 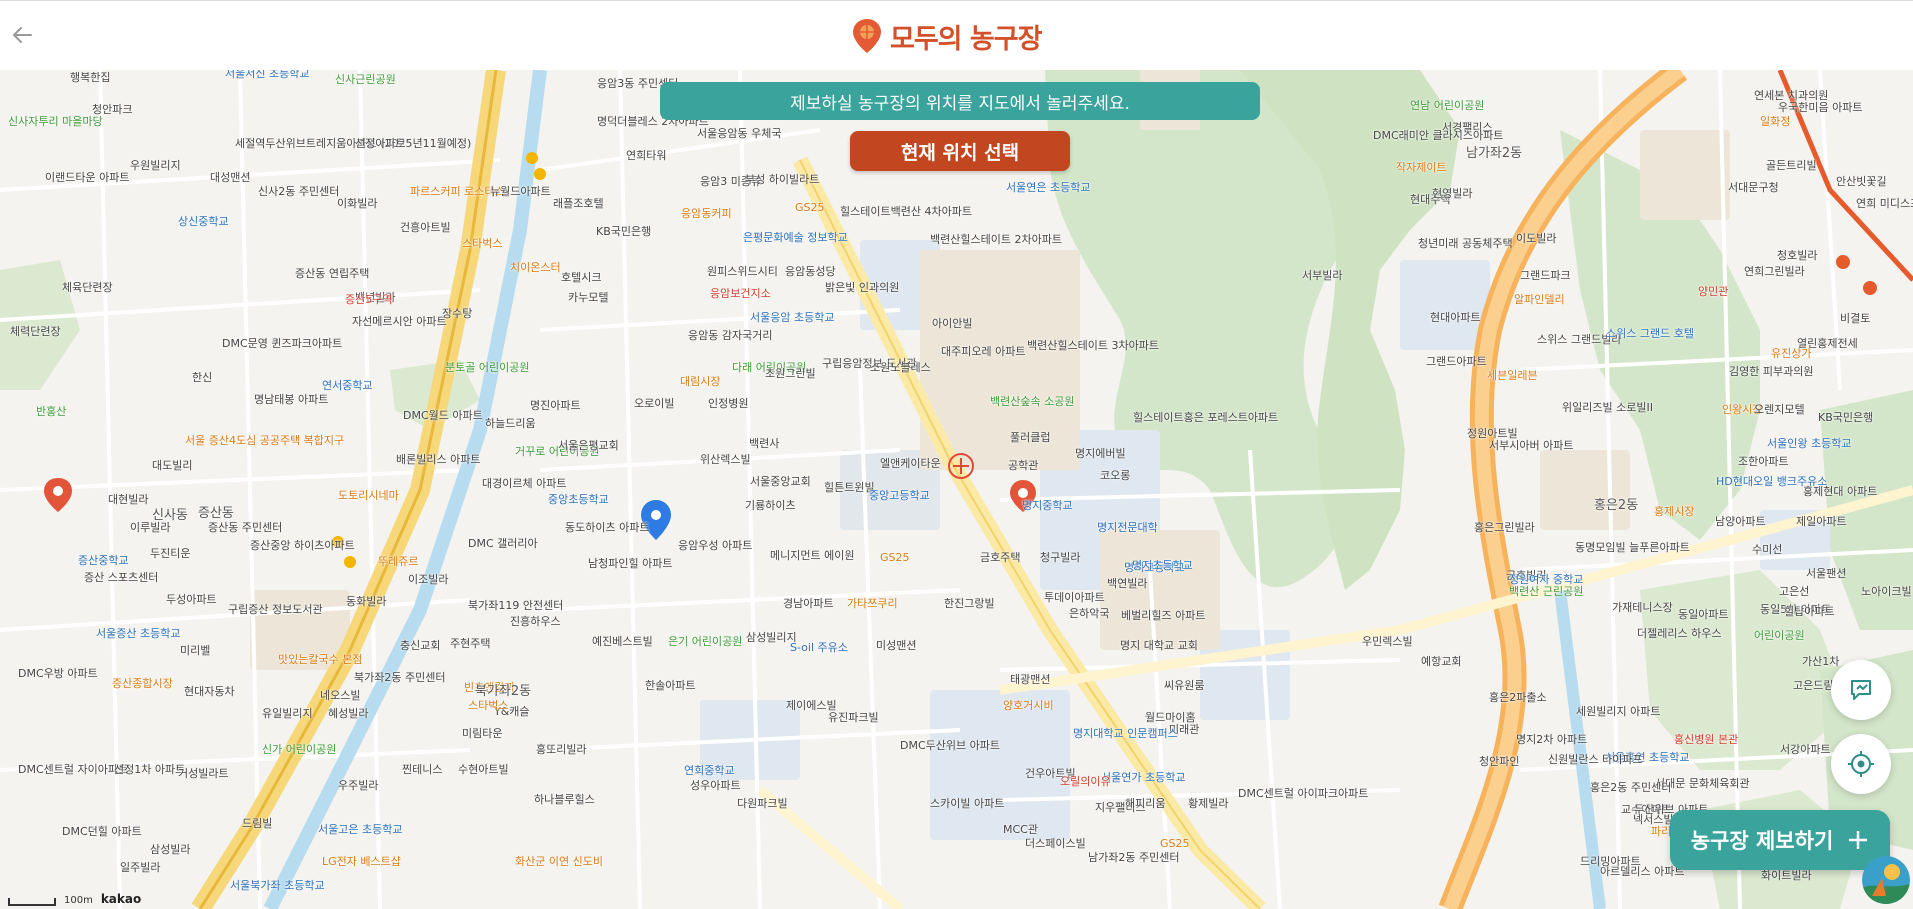 What do you see at coordinates (487, 367) in the screenshot?
I see `map-label: 분토골 어린이공원` at bounding box center [487, 367].